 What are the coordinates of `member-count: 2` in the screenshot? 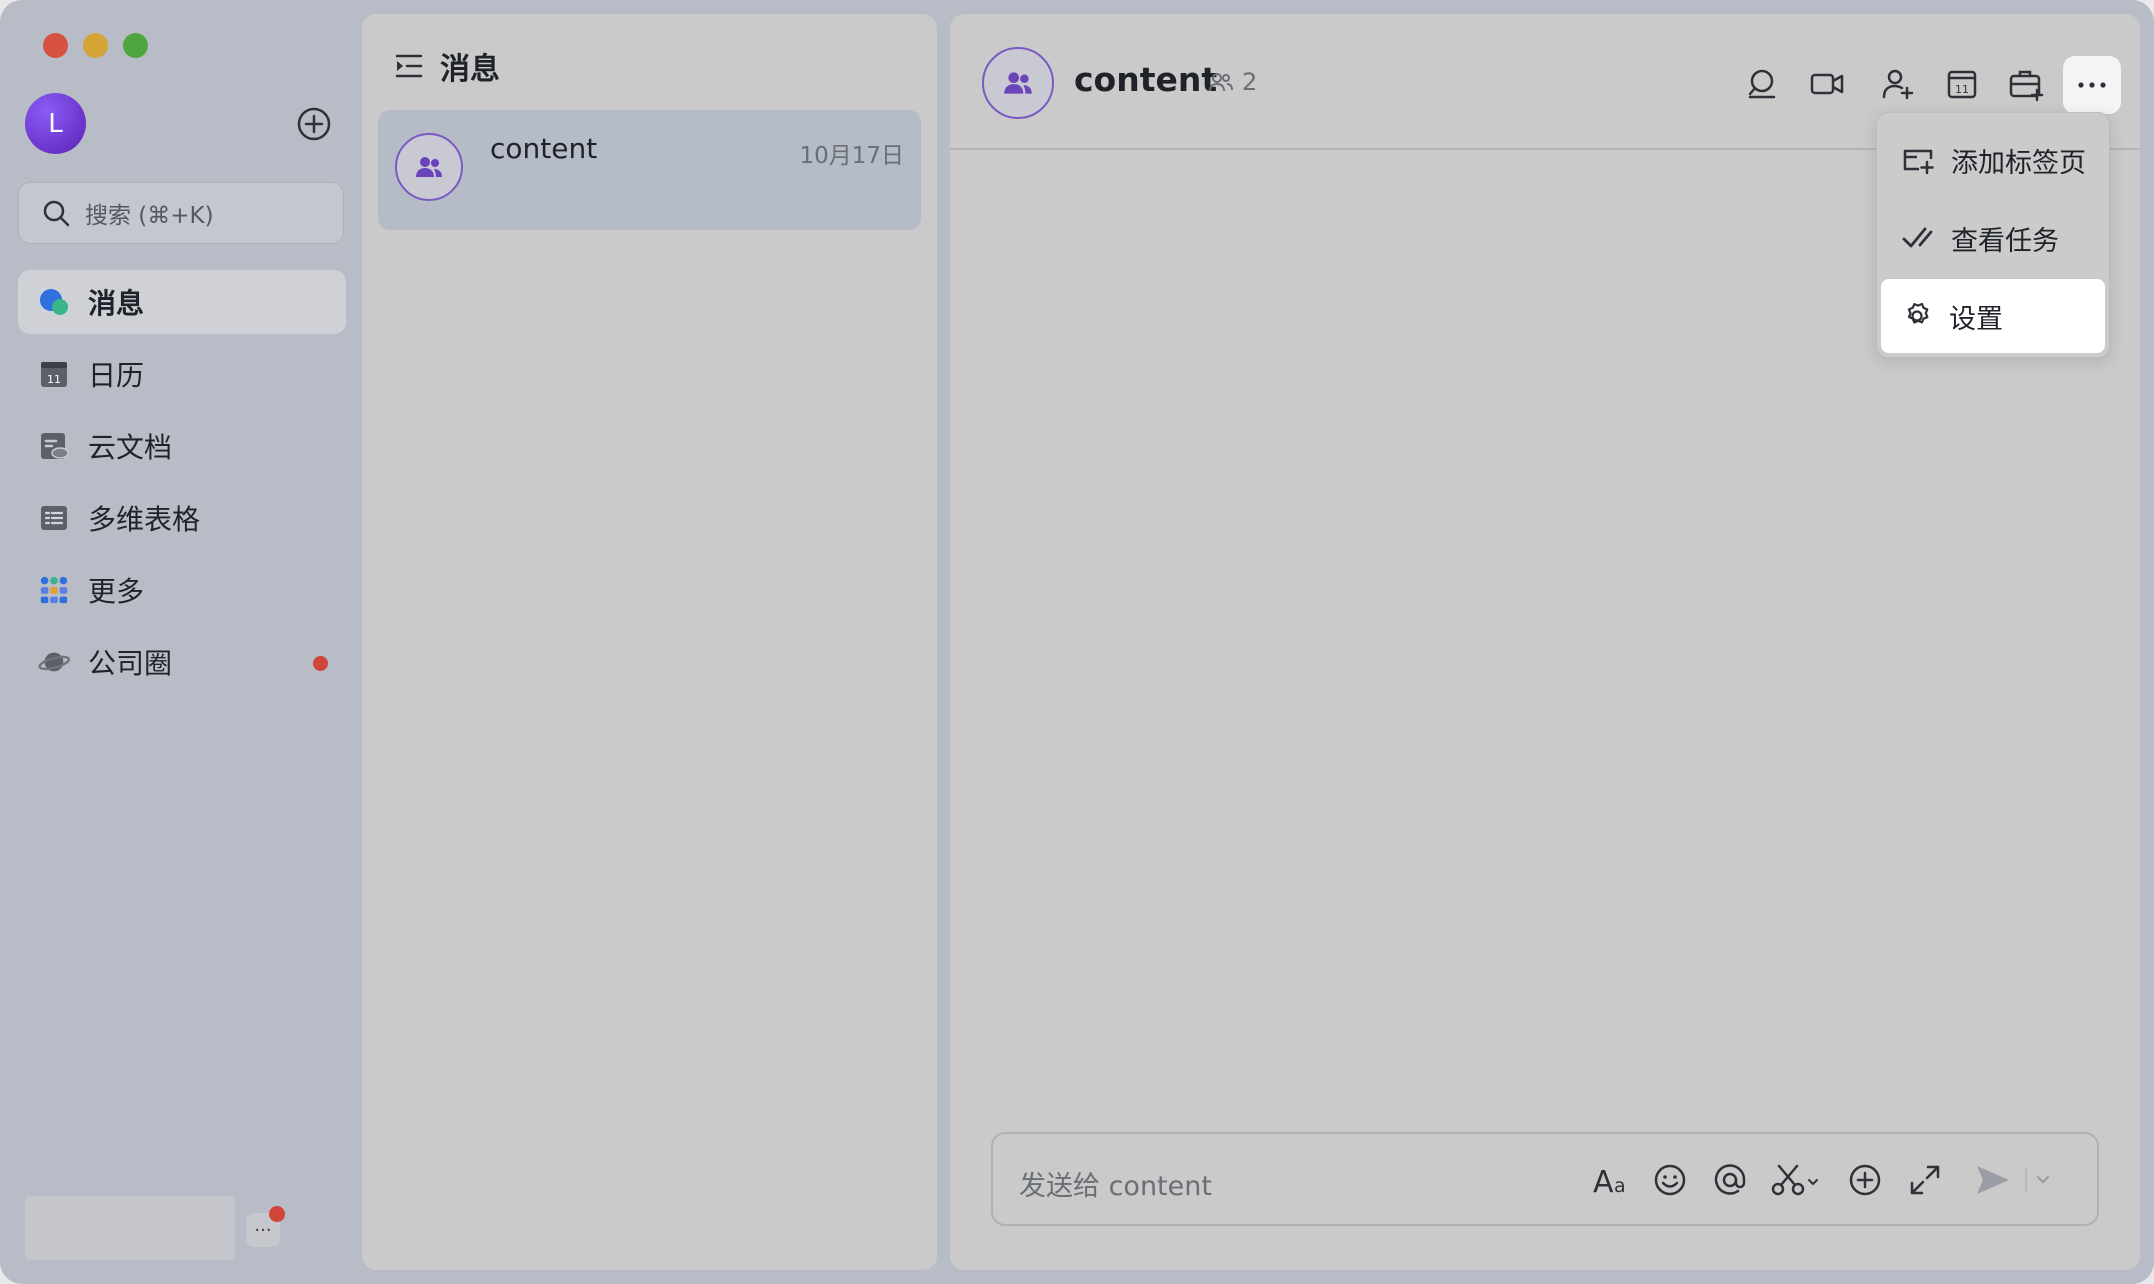 It's located at (1232, 82).